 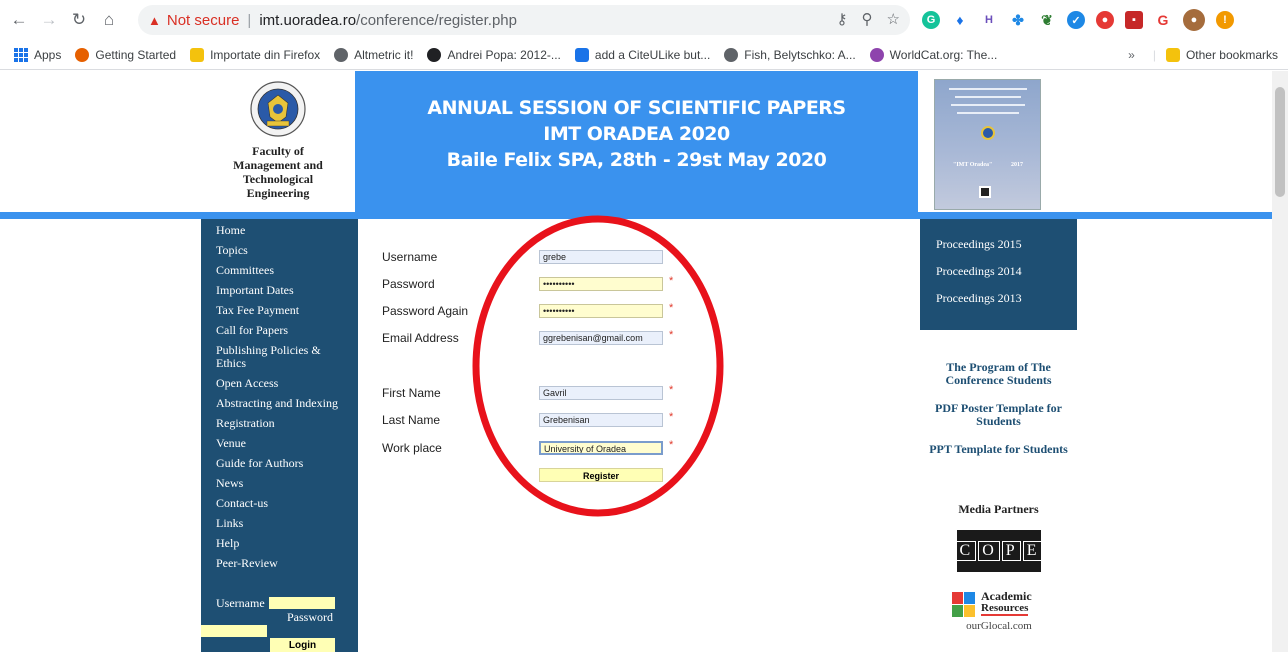 I want to click on security-label: Not secure, so click(x=203, y=20).